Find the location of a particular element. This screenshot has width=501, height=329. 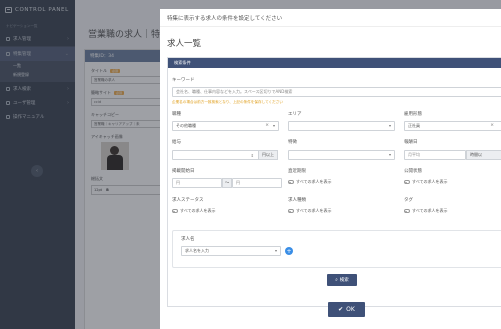

job-type-label: 職種 is located at coordinates (176, 114).